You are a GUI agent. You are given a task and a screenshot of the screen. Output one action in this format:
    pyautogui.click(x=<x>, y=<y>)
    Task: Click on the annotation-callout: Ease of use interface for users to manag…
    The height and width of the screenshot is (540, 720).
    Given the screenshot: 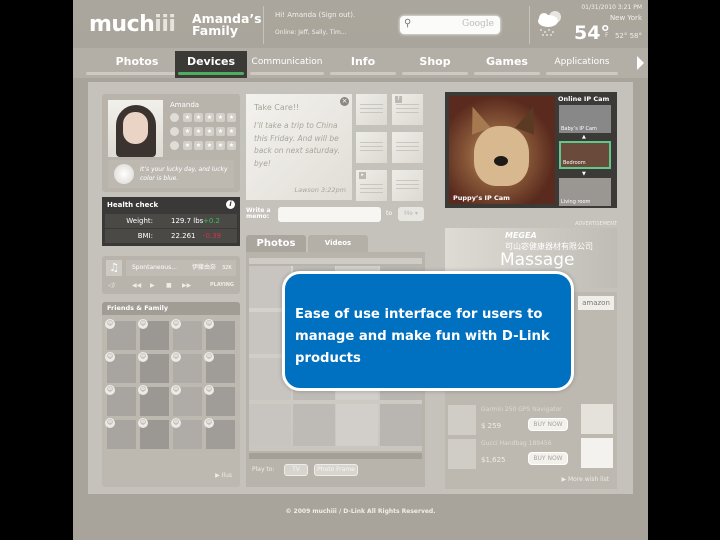 What is the action you would take?
    pyautogui.click(x=428, y=331)
    